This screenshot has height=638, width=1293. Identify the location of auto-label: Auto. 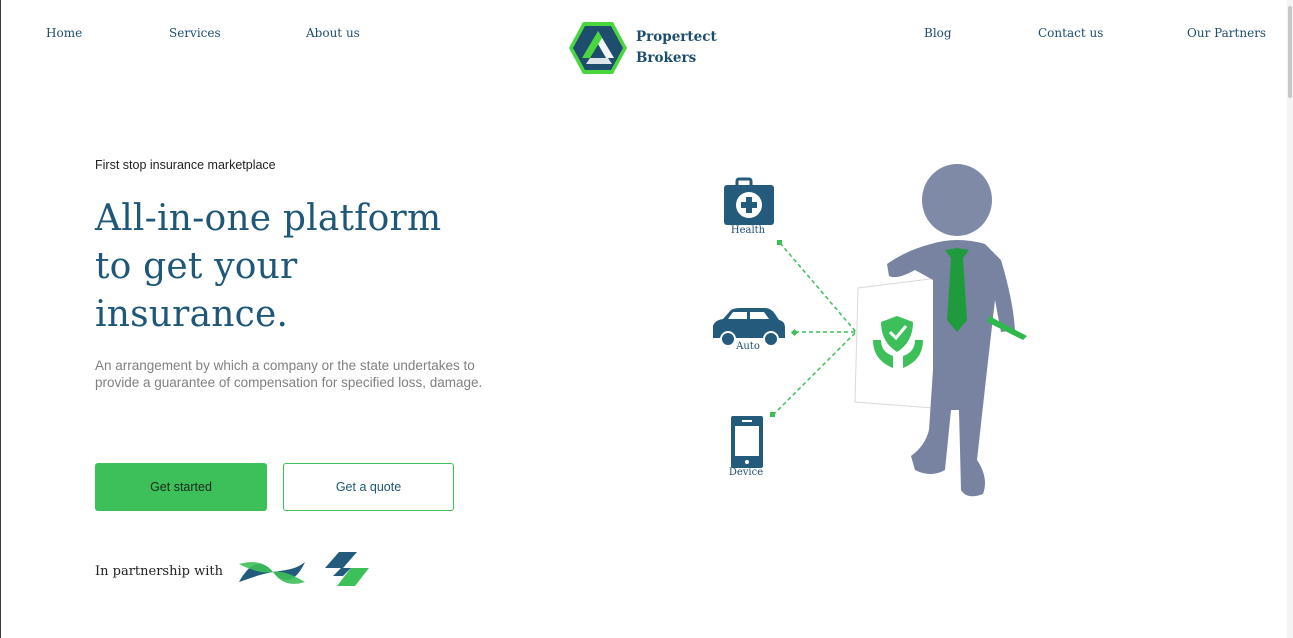
(748, 346).